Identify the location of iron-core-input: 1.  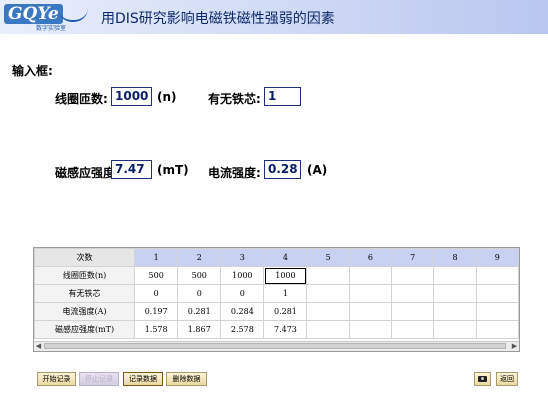
(282, 96).